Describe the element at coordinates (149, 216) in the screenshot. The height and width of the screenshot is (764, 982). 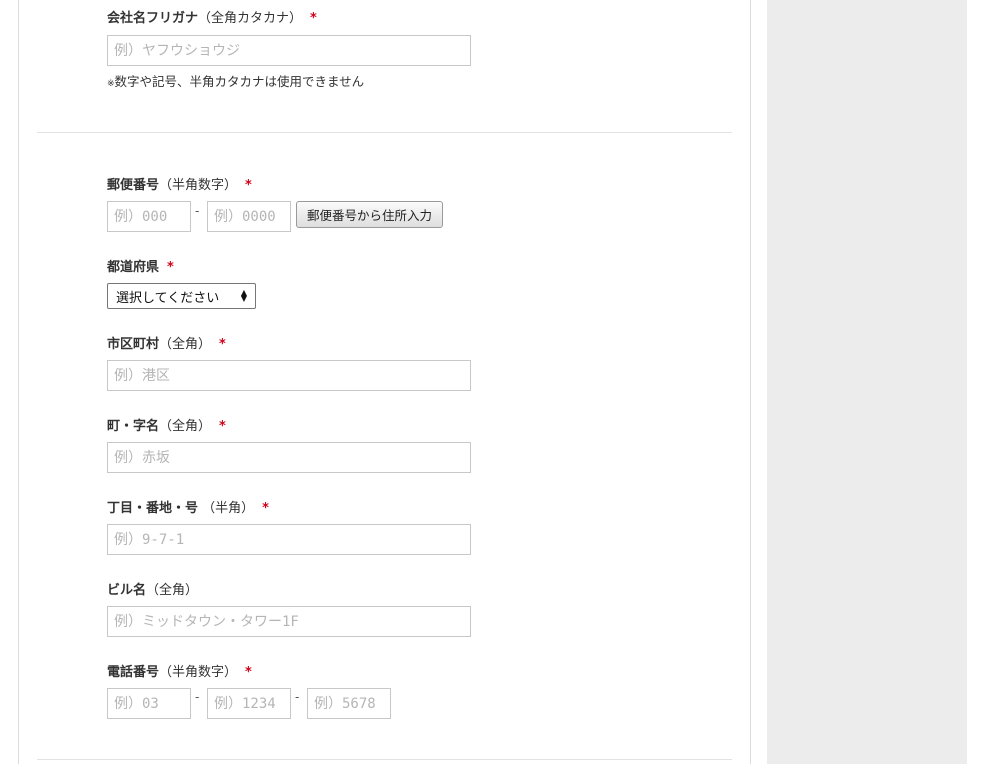
I see `postal-code-first-input` at that location.